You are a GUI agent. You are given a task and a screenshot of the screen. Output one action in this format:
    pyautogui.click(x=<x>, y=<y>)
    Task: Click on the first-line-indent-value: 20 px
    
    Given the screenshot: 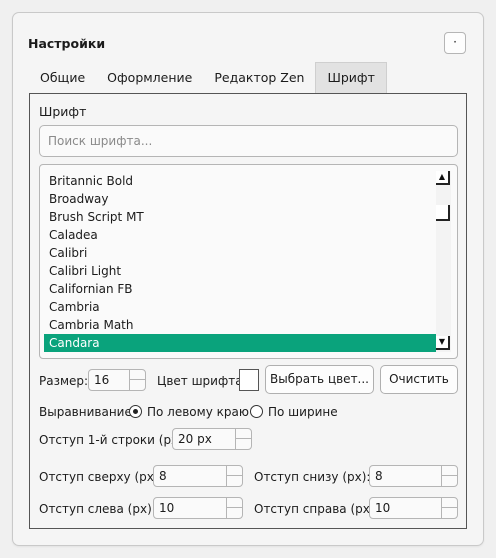 What is the action you would take?
    pyautogui.click(x=195, y=439)
    